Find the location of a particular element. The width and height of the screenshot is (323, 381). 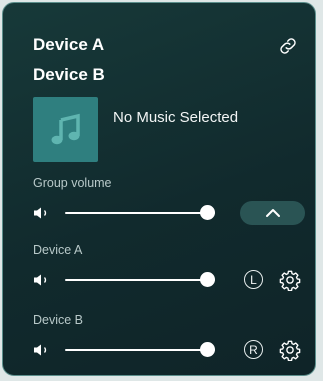

device-a-title: Device A is located at coordinates (69, 44).